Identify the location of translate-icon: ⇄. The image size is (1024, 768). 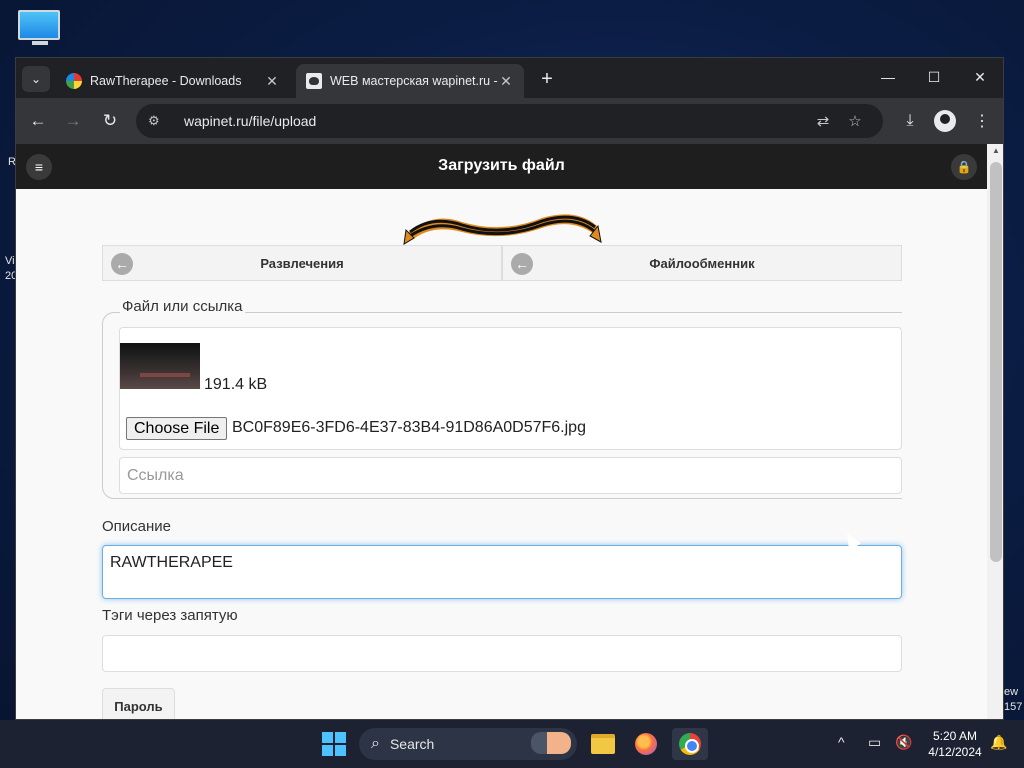
(823, 121).